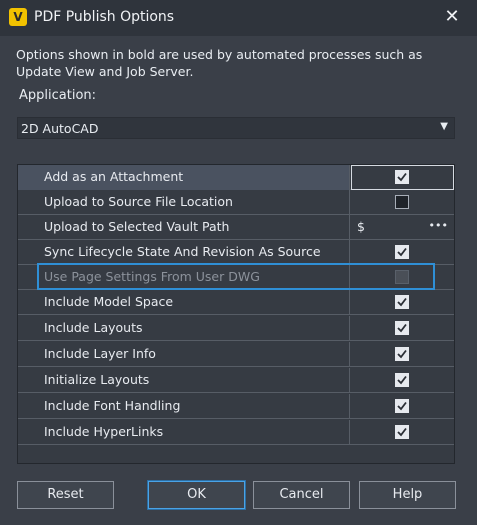 This screenshot has height=525, width=477. I want to click on option-value-cell: $ •••, so click(402, 227).